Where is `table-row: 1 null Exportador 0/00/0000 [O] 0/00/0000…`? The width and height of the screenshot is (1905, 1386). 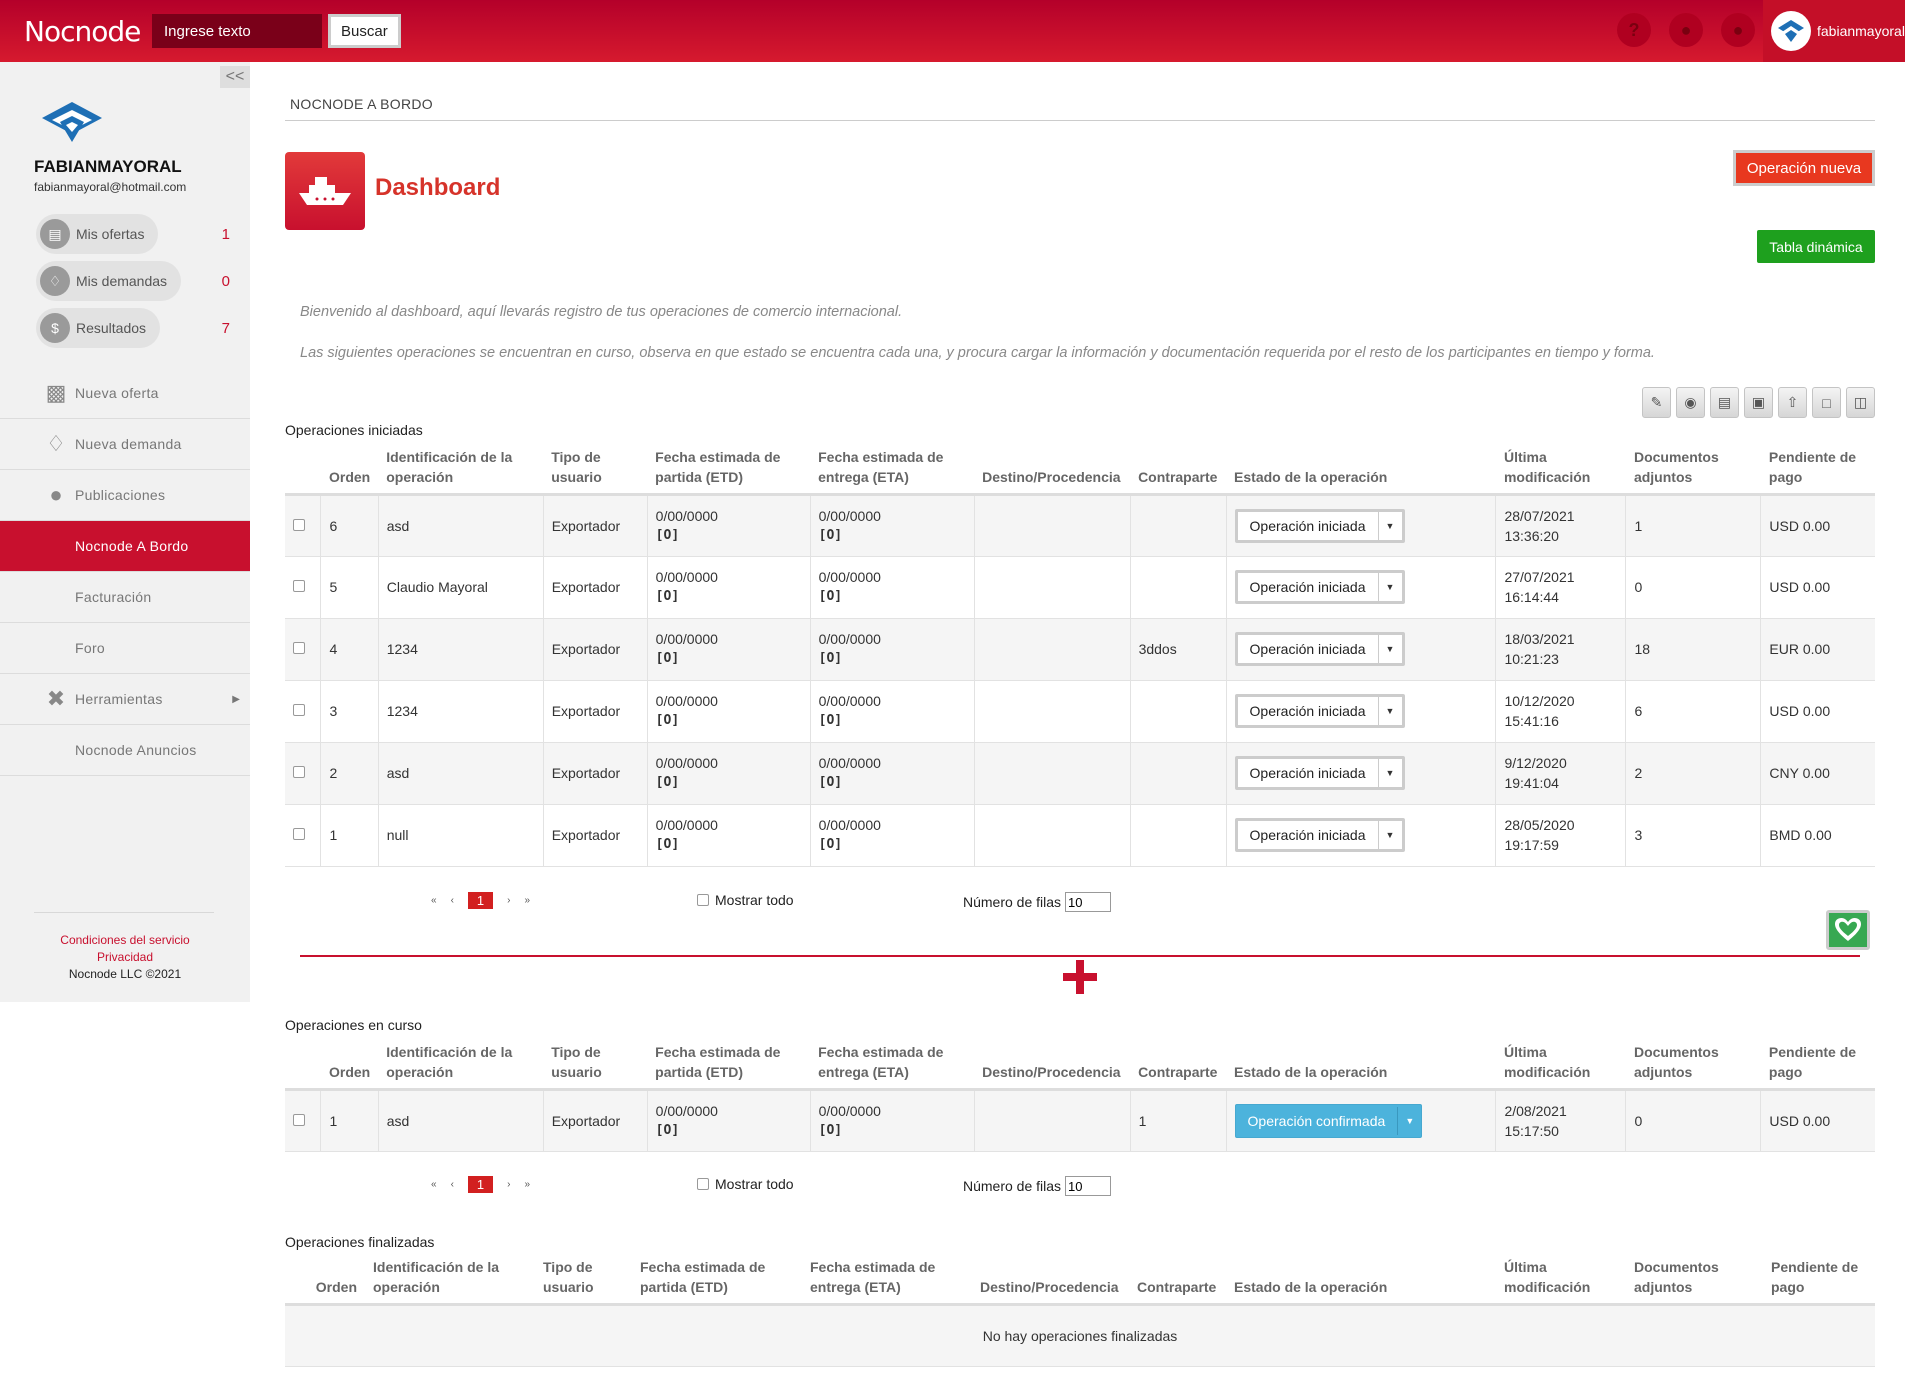 table-row: 1 null Exportador 0/00/0000 [O] 0/00/0000… is located at coordinates (1080, 835).